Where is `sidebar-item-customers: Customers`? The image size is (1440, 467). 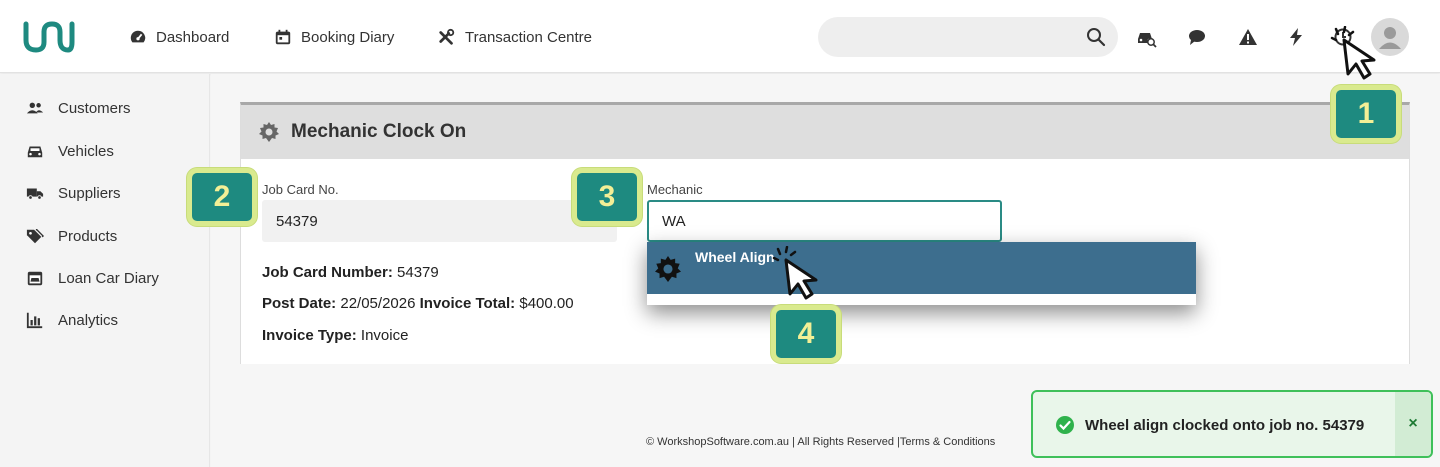 sidebar-item-customers: Customers is located at coordinates (78, 108).